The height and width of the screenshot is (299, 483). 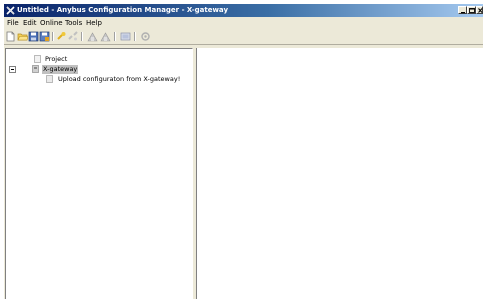 What do you see at coordinates (462, 10) in the screenshot?
I see `minimize-button` at bounding box center [462, 10].